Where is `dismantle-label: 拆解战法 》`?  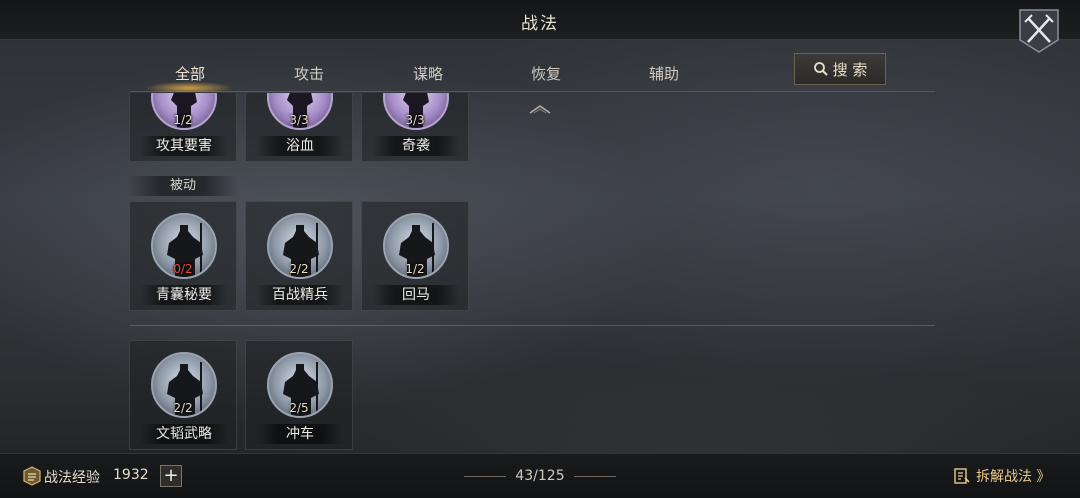
dismantle-label: 拆解战法 》 is located at coordinates (1013, 477).